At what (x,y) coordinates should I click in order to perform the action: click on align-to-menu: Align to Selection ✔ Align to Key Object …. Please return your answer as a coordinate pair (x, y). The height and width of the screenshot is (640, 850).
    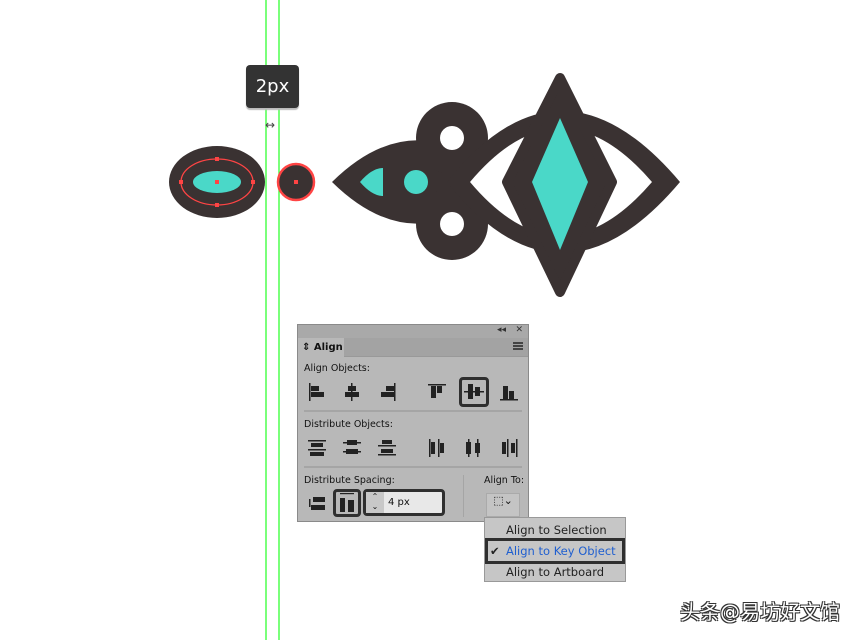
    Looking at the image, I should click on (555, 549).